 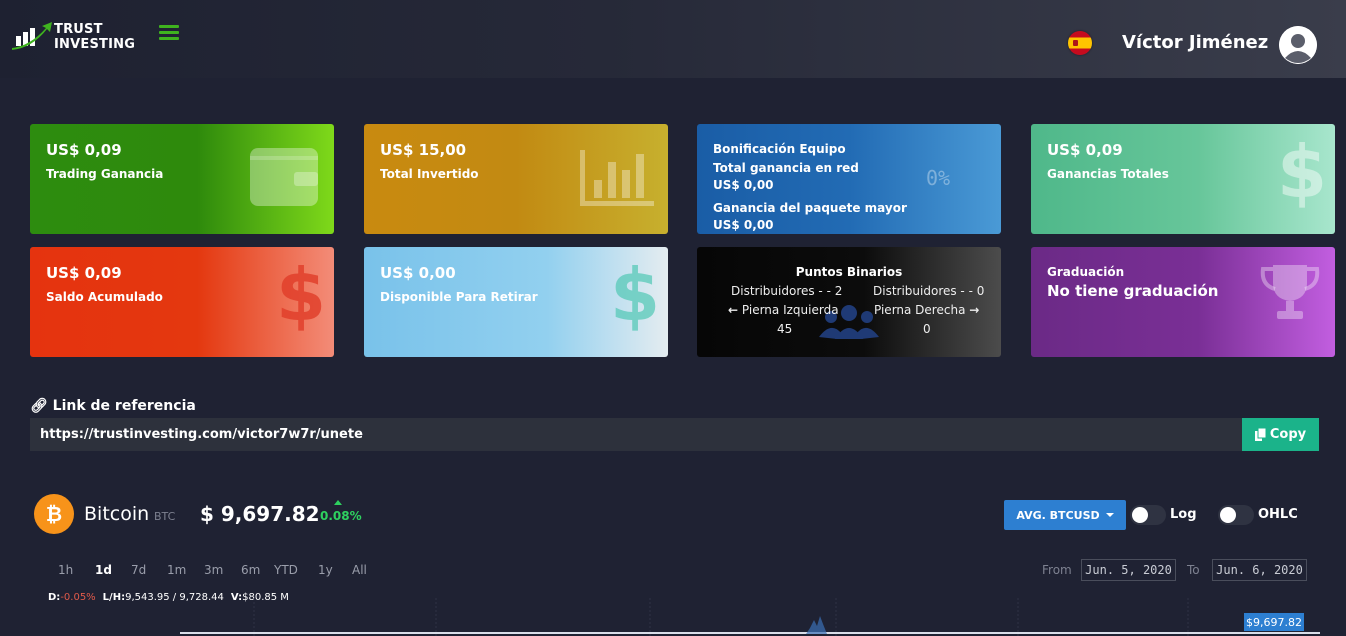 What do you see at coordinates (810, 208) in the screenshot?
I see `package-earnings-label: Ganancia del paquete mayor` at bounding box center [810, 208].